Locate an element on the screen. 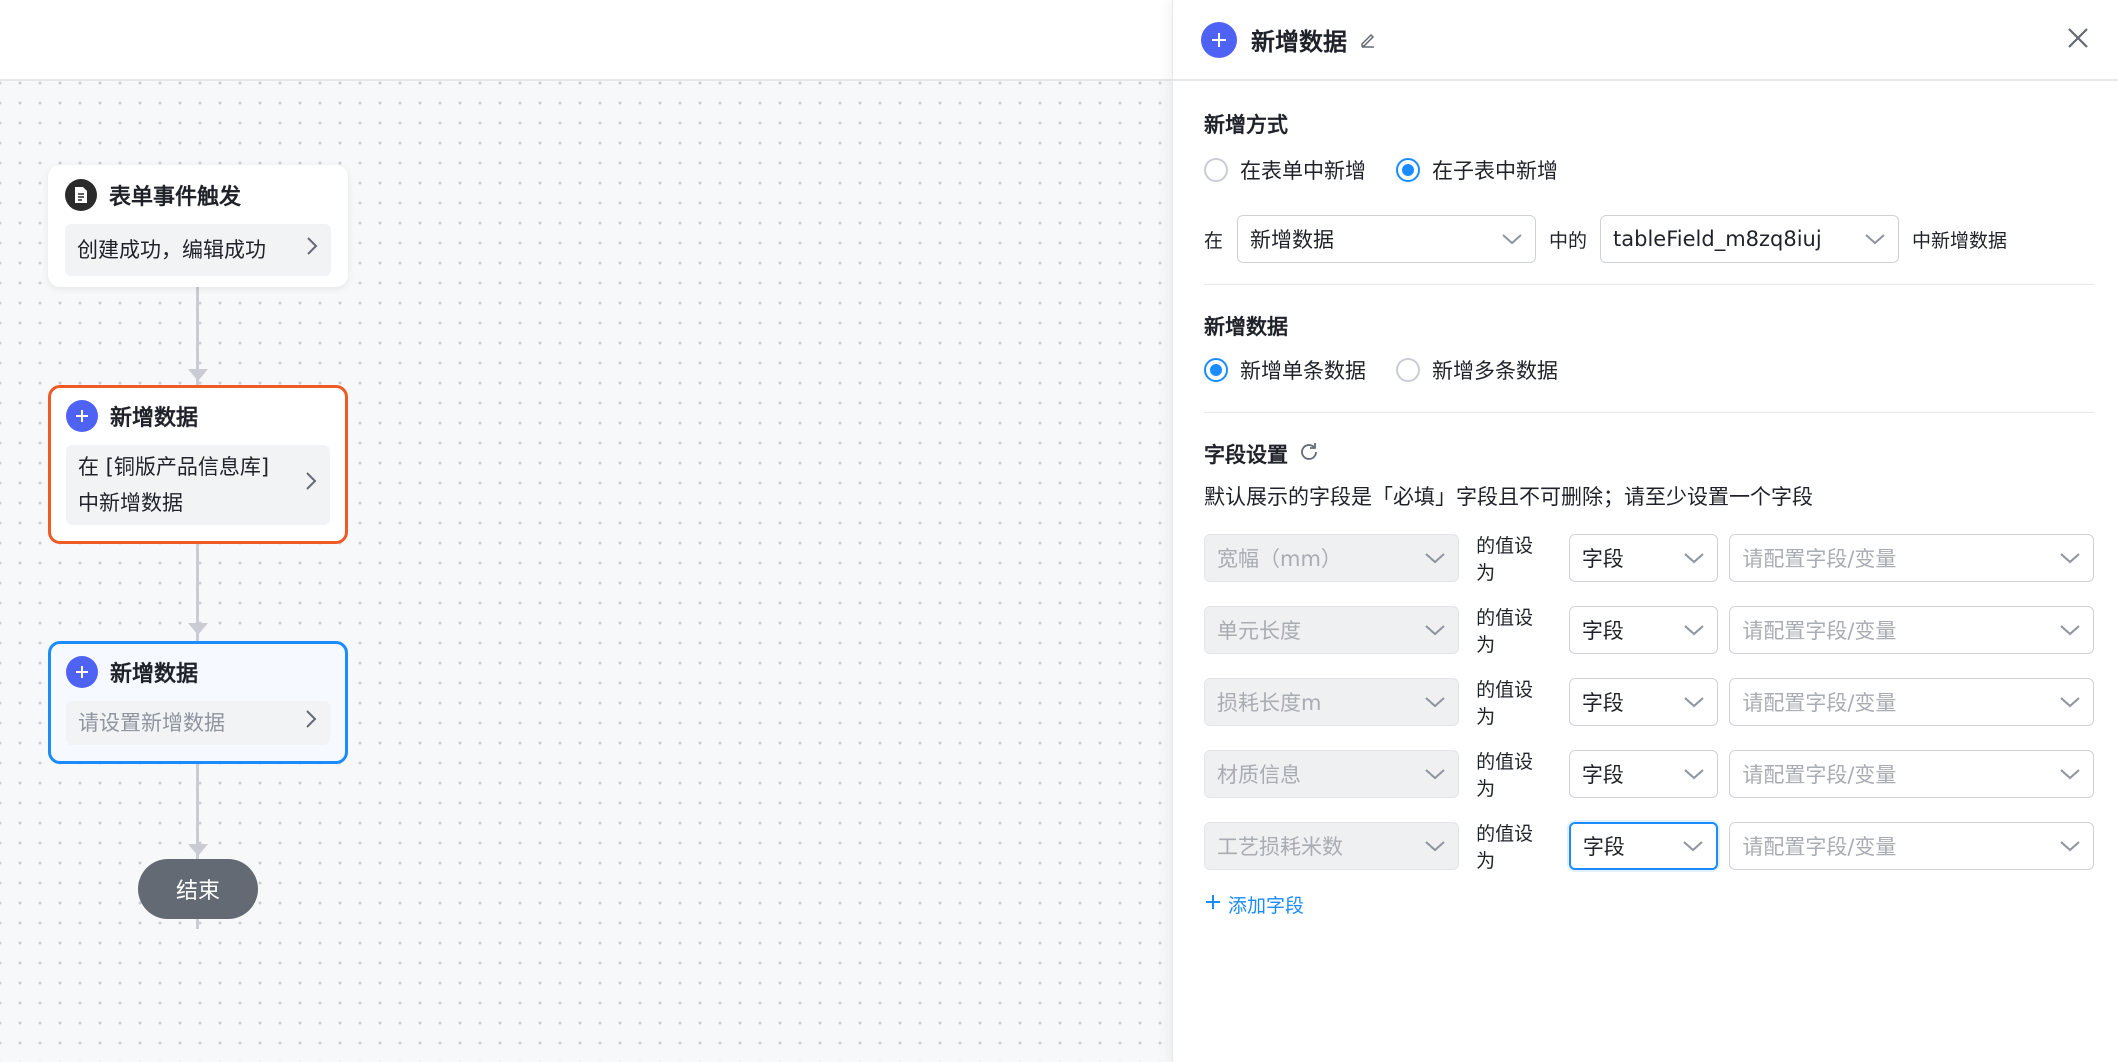 This screenshot has width=2118, height=1062. add-method-radio-group: 在表单中新增 在子表中新增 is located at coordinates (1649, 170).